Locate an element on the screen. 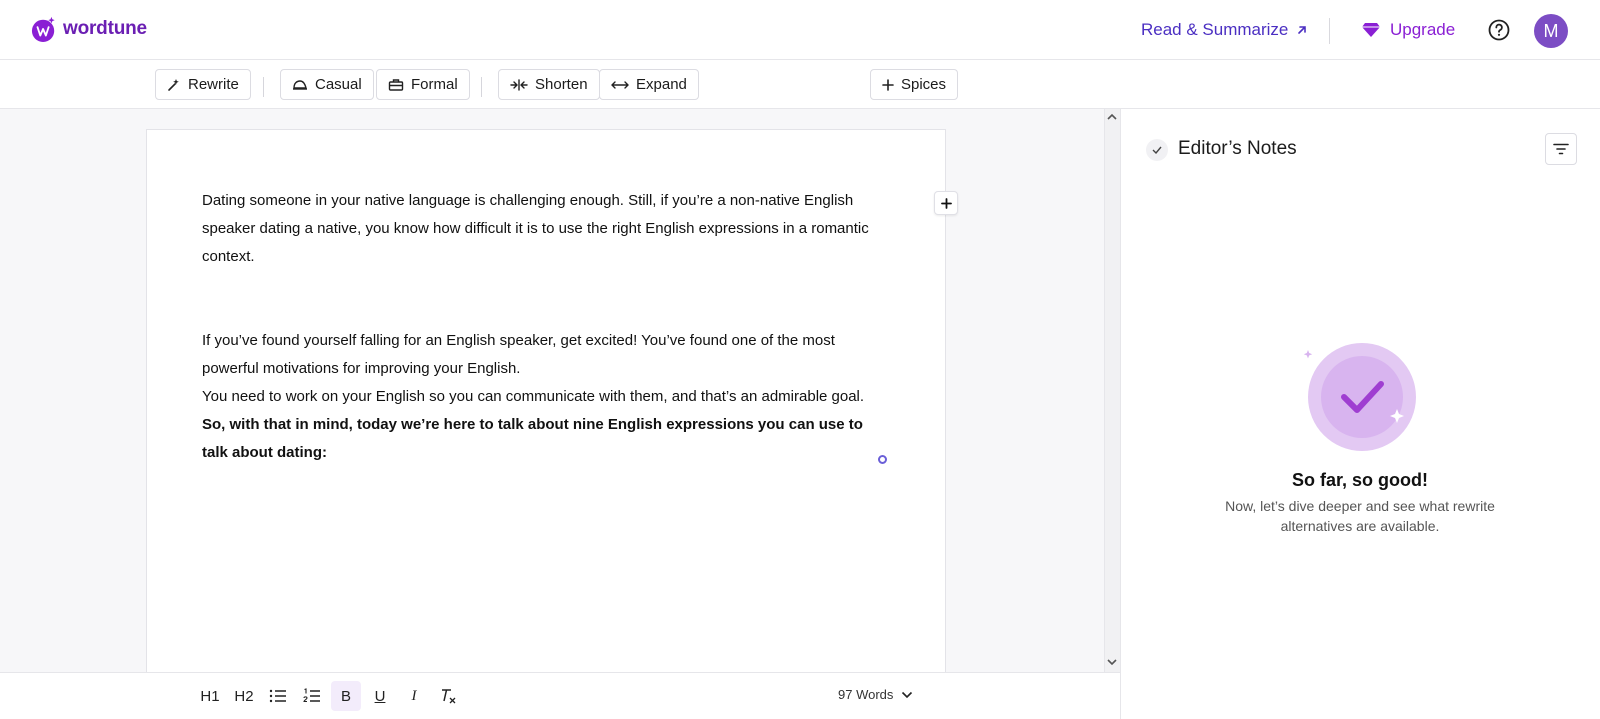 Image resolution: width=1600 pixels, height=719 pixels. italic-button: I is located at coordinates (414, 696).